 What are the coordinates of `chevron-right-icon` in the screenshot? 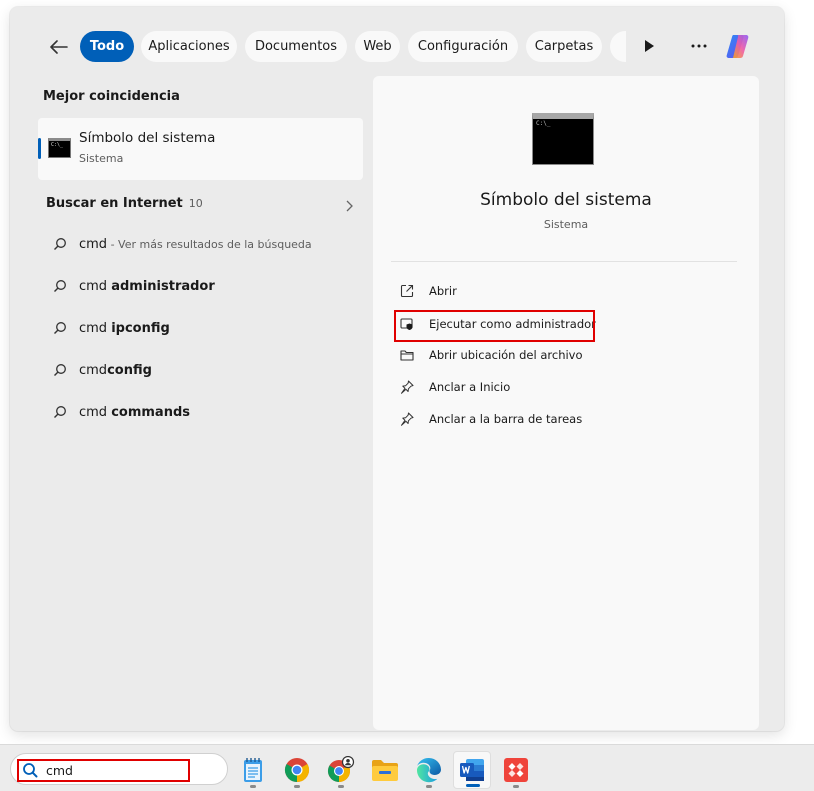 It's located at (349, 206).